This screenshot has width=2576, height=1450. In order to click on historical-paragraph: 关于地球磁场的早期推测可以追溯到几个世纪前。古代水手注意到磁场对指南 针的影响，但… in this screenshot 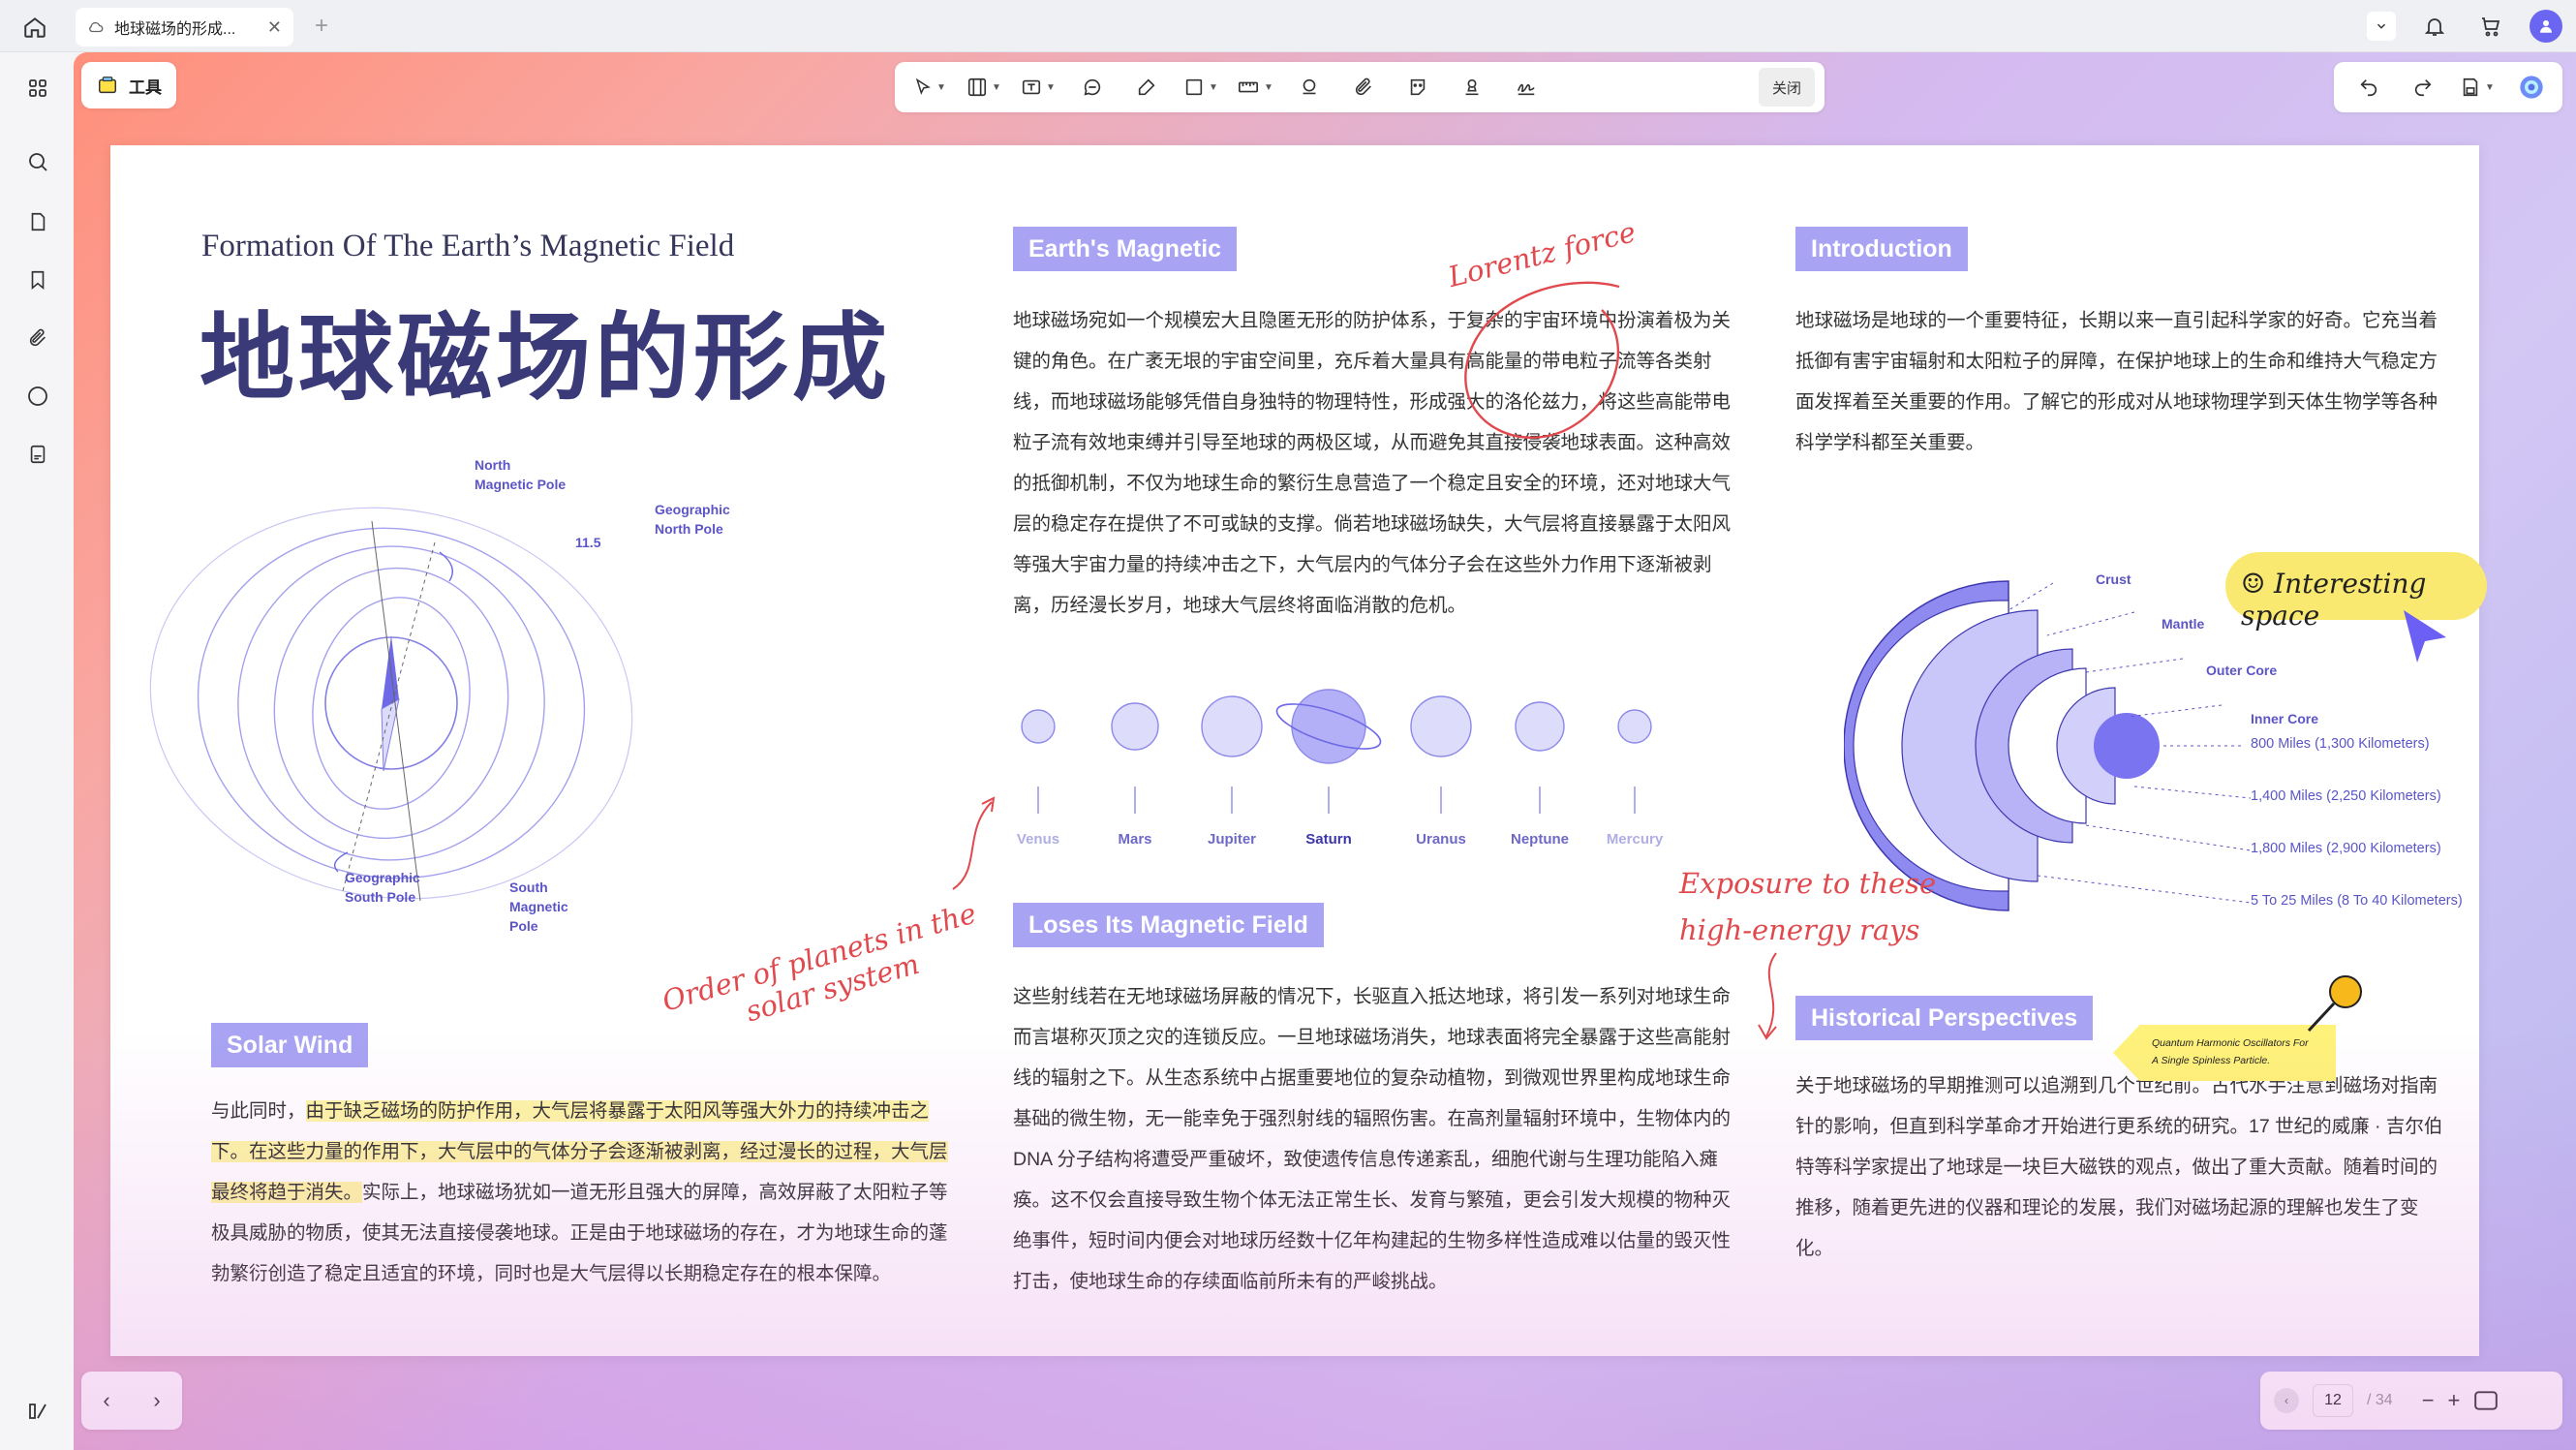, I will do `click(2129, 1167)`.